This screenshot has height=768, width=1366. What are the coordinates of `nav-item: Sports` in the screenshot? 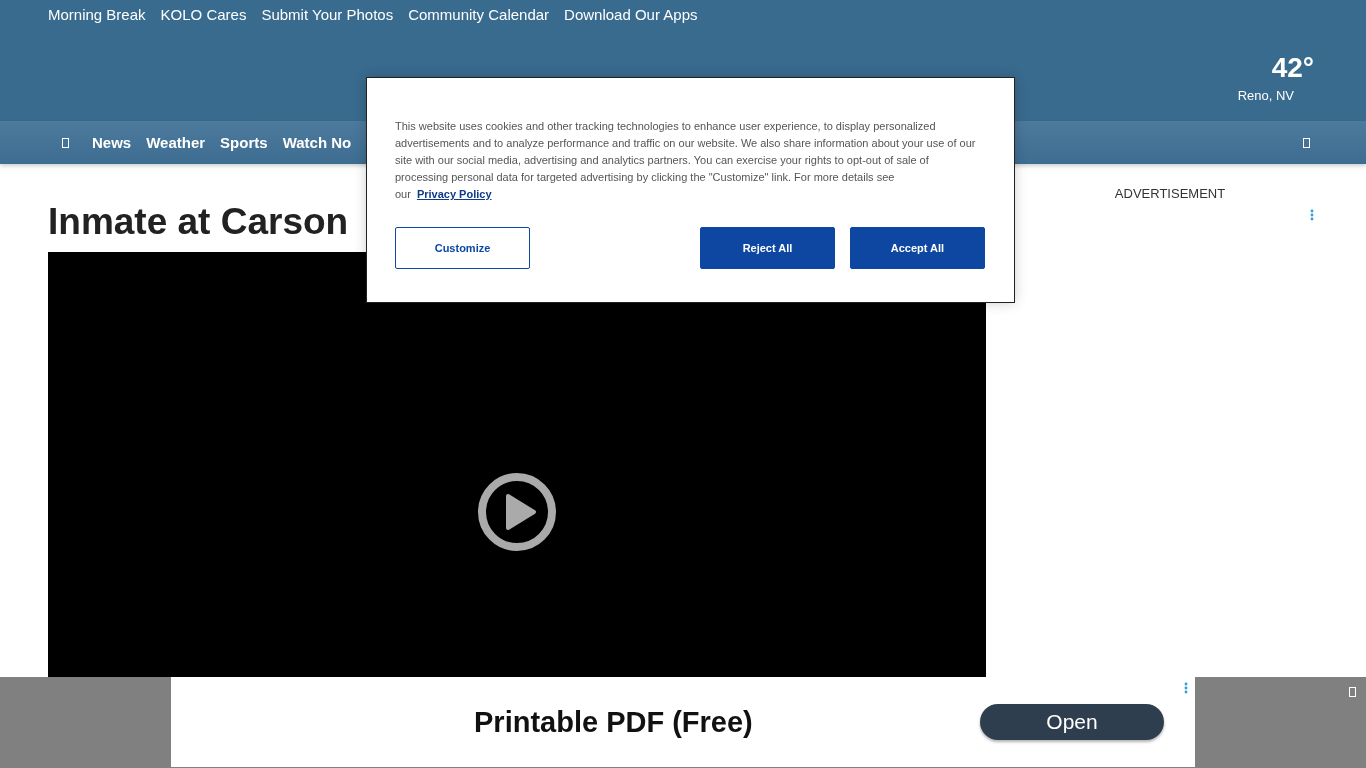 It's located at (244, 142).